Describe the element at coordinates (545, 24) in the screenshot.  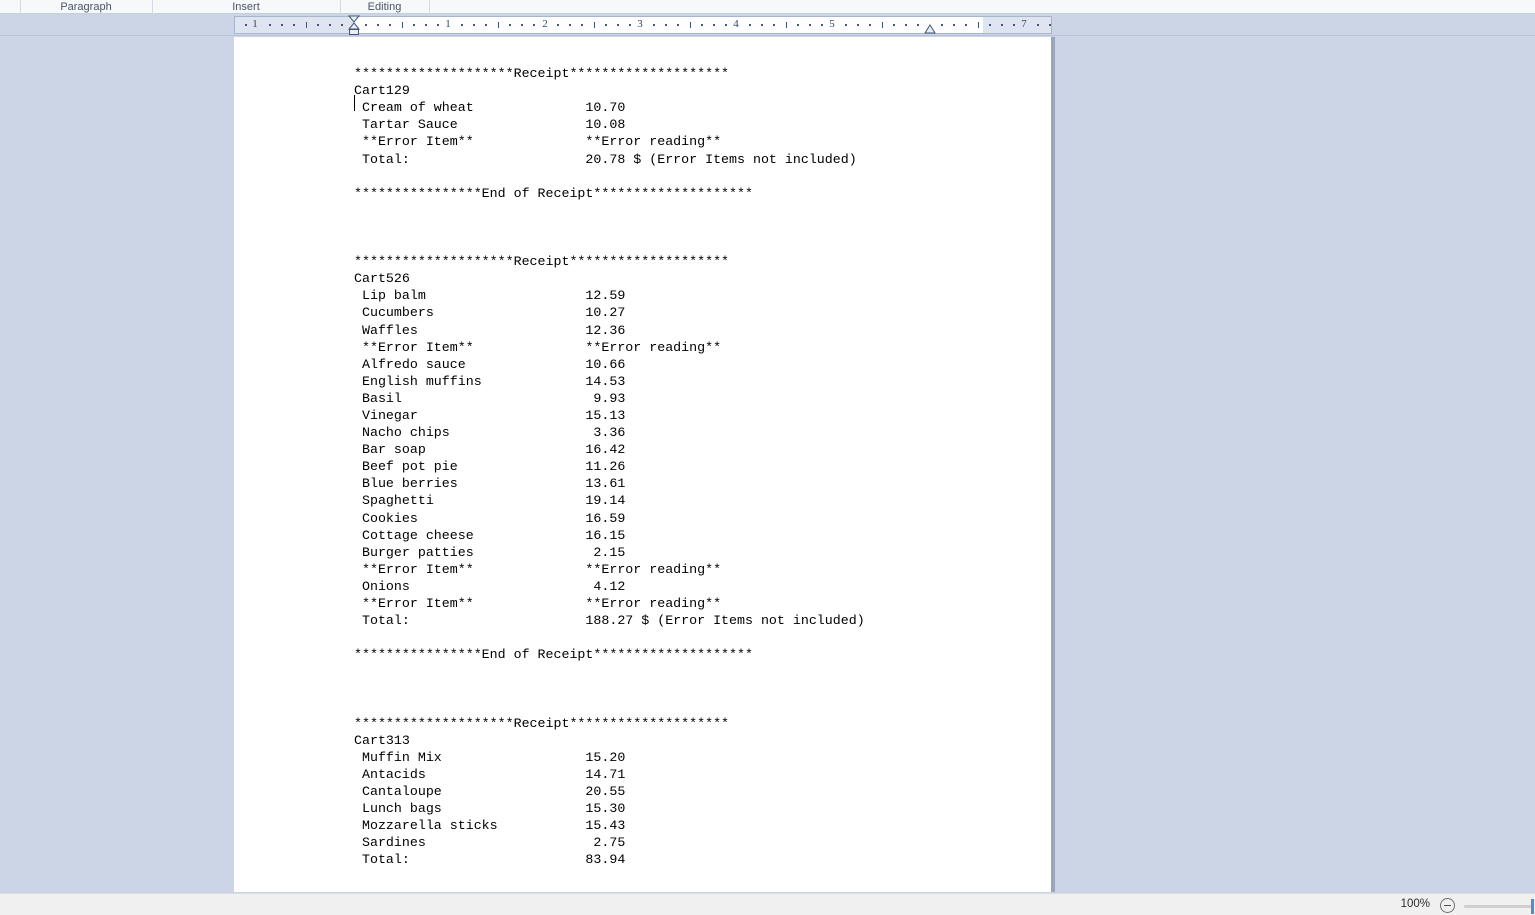
I see `ruler-number-label: 2` at that location.